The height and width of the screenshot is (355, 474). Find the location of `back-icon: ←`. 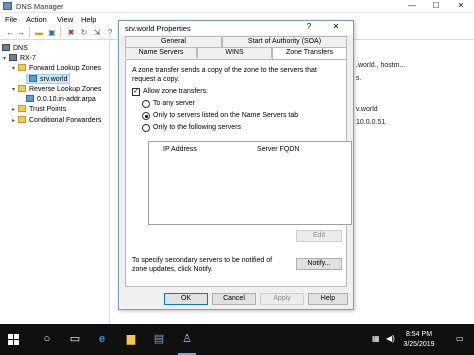

back-icon: ← is located at coordinates (10, 32).